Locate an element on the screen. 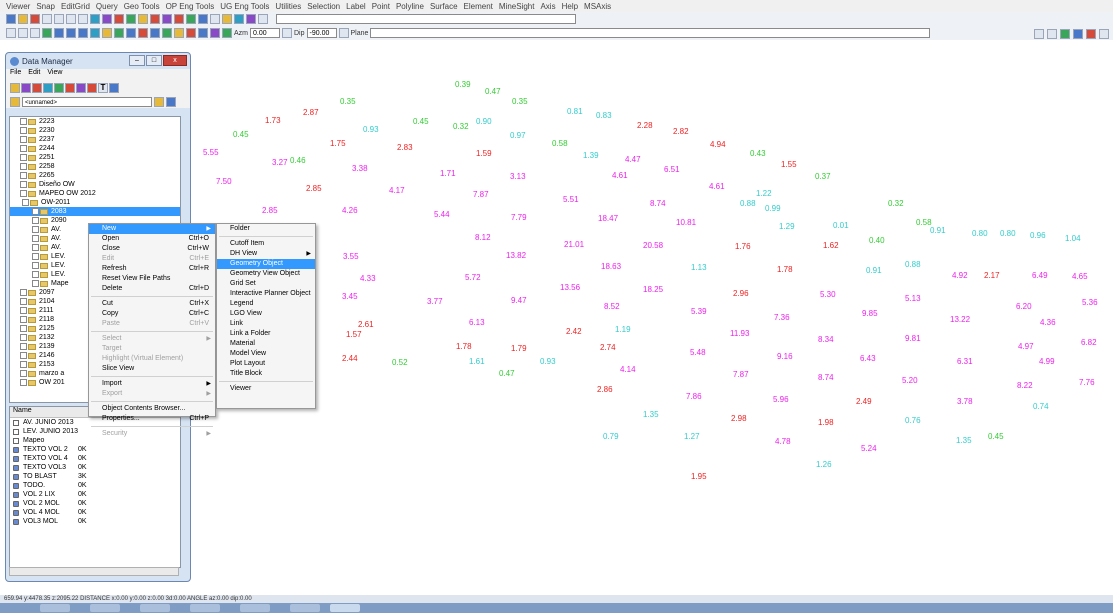 This screenshot has height=613, width=1113. grid-icon is located at coordinates (59, 19).